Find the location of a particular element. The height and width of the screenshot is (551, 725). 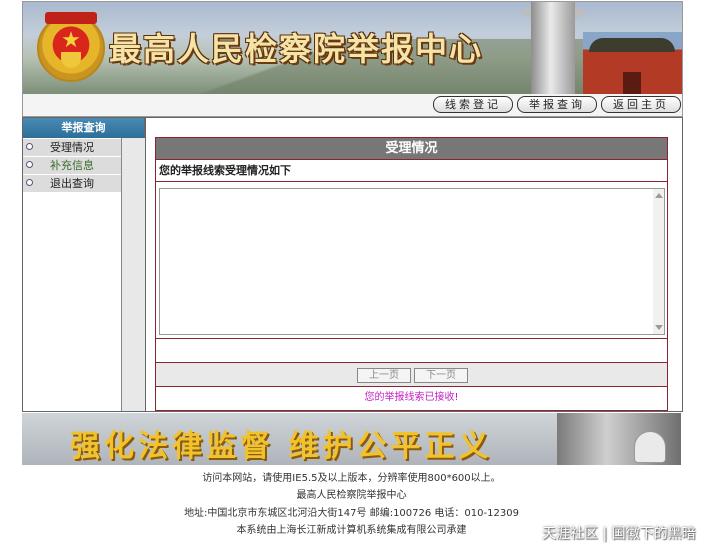

nav-clue-register-button: 线索登记 is located at coordinates (473, 104).